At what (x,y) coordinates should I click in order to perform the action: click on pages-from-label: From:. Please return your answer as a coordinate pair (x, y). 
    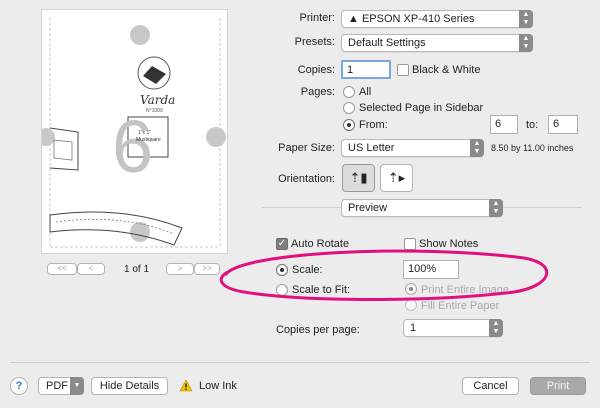
    Looking at the image, I should click on (373, 125).